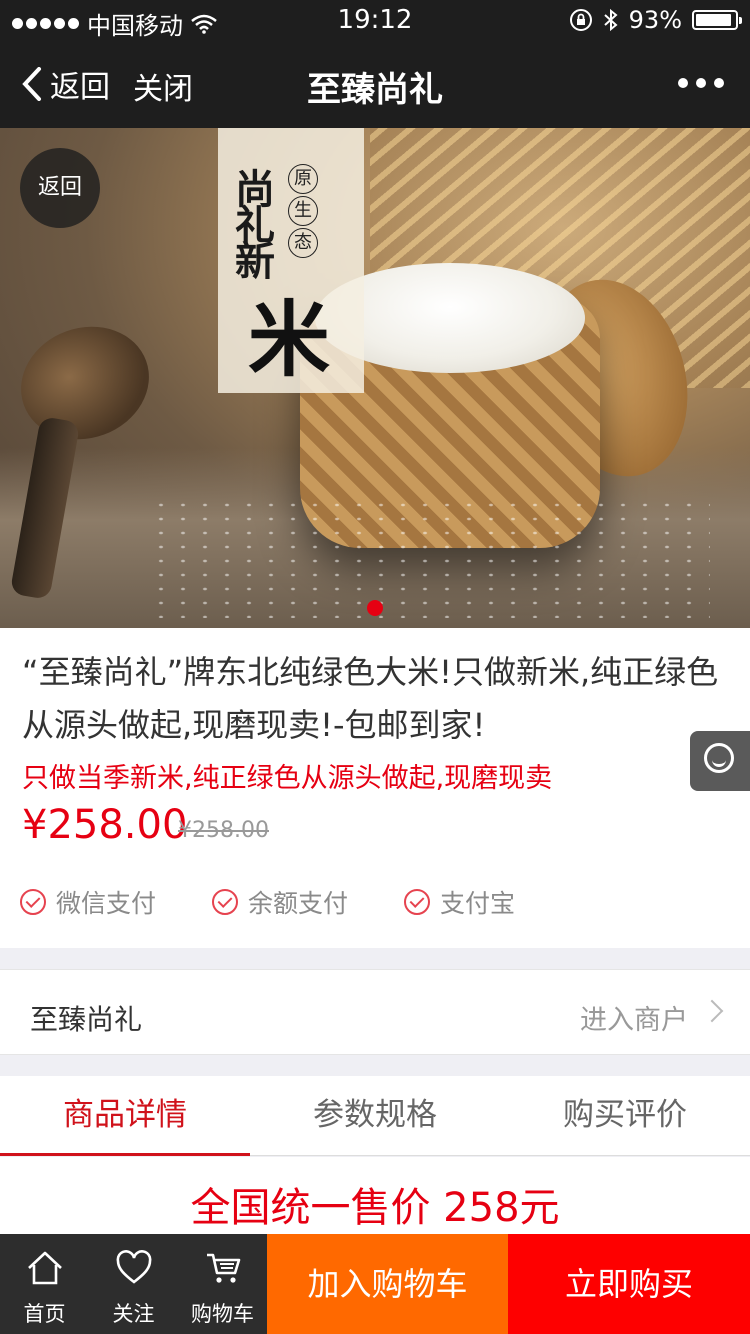 This screenshot has height=1334, width=750. What do you see at coordinates (375, 1012) in the screenshot?
I see `shop-row: 至臻尚礼 进入商户` at bounding box center [375, 1012].